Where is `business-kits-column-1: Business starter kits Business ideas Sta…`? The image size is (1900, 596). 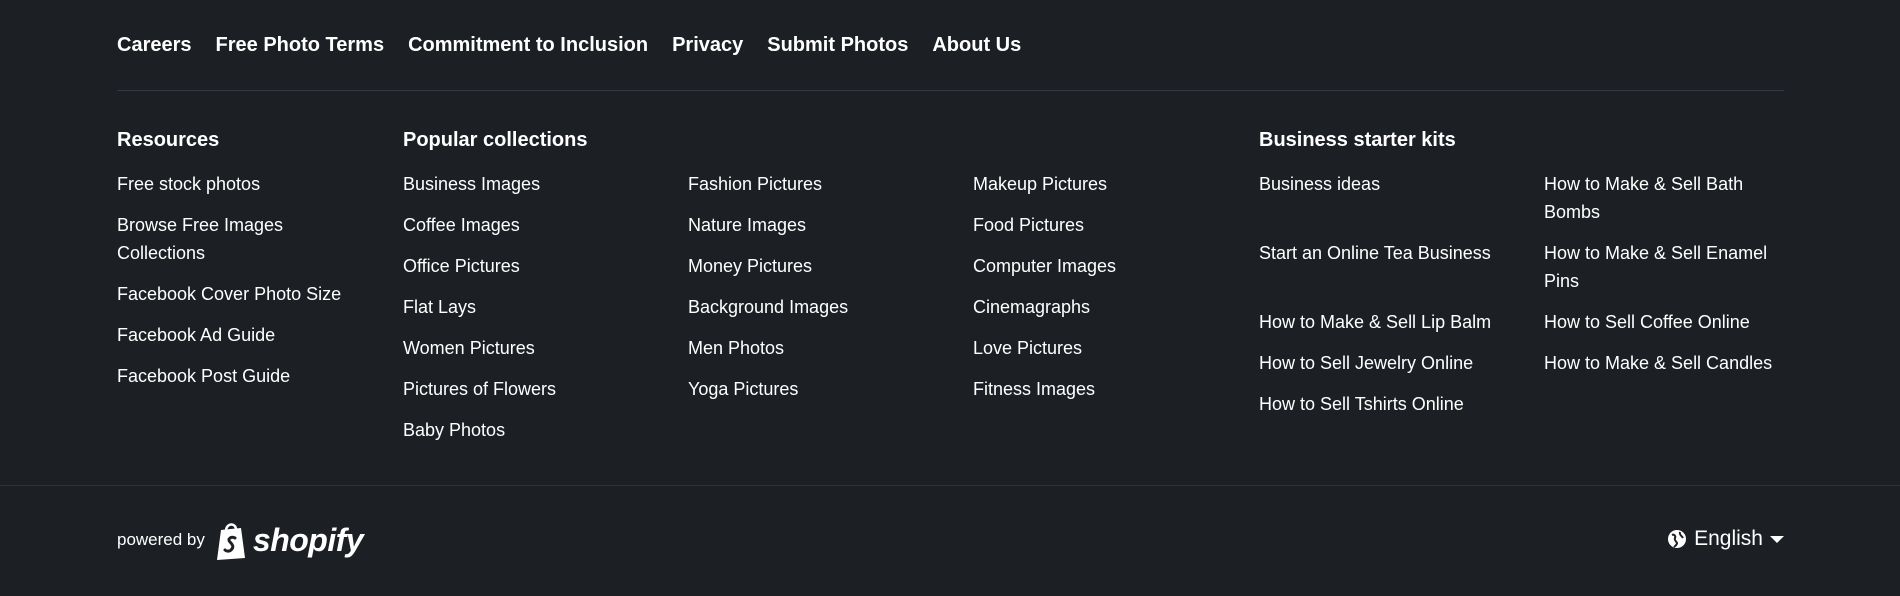
business-kits-column-1: Business starter kits Business ideas Sta… is located at coordinates (1394, 278).